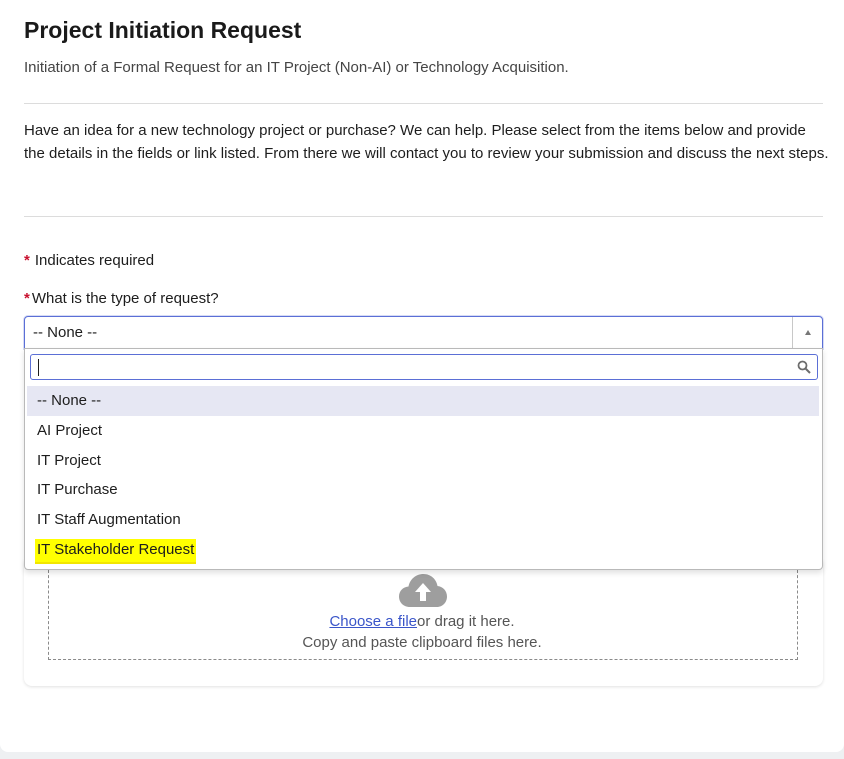 The height and width of the screenshot is (759, 844). I want to click on request-type-label-text: What is the type of request?, so click(125, 298).